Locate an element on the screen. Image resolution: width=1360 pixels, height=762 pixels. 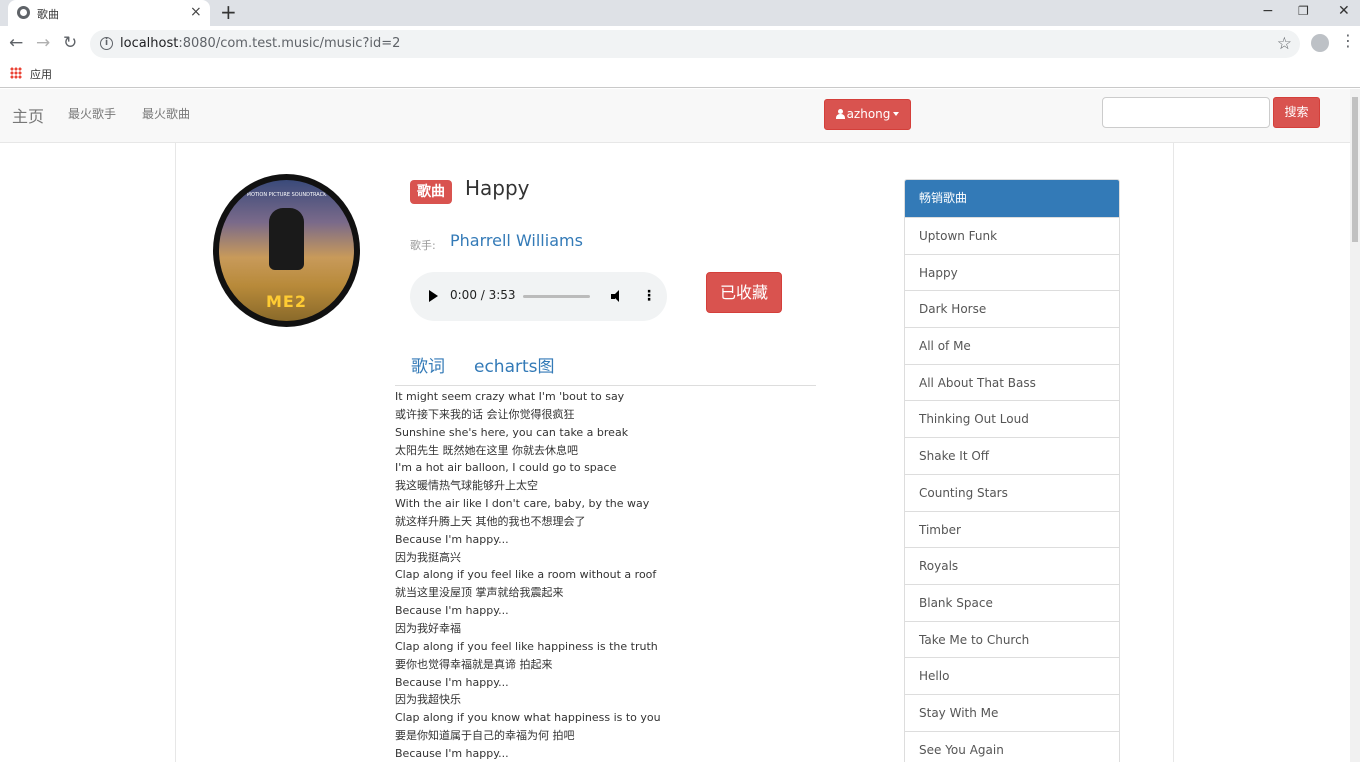
globe-icon is located at coordinates (23, 12).